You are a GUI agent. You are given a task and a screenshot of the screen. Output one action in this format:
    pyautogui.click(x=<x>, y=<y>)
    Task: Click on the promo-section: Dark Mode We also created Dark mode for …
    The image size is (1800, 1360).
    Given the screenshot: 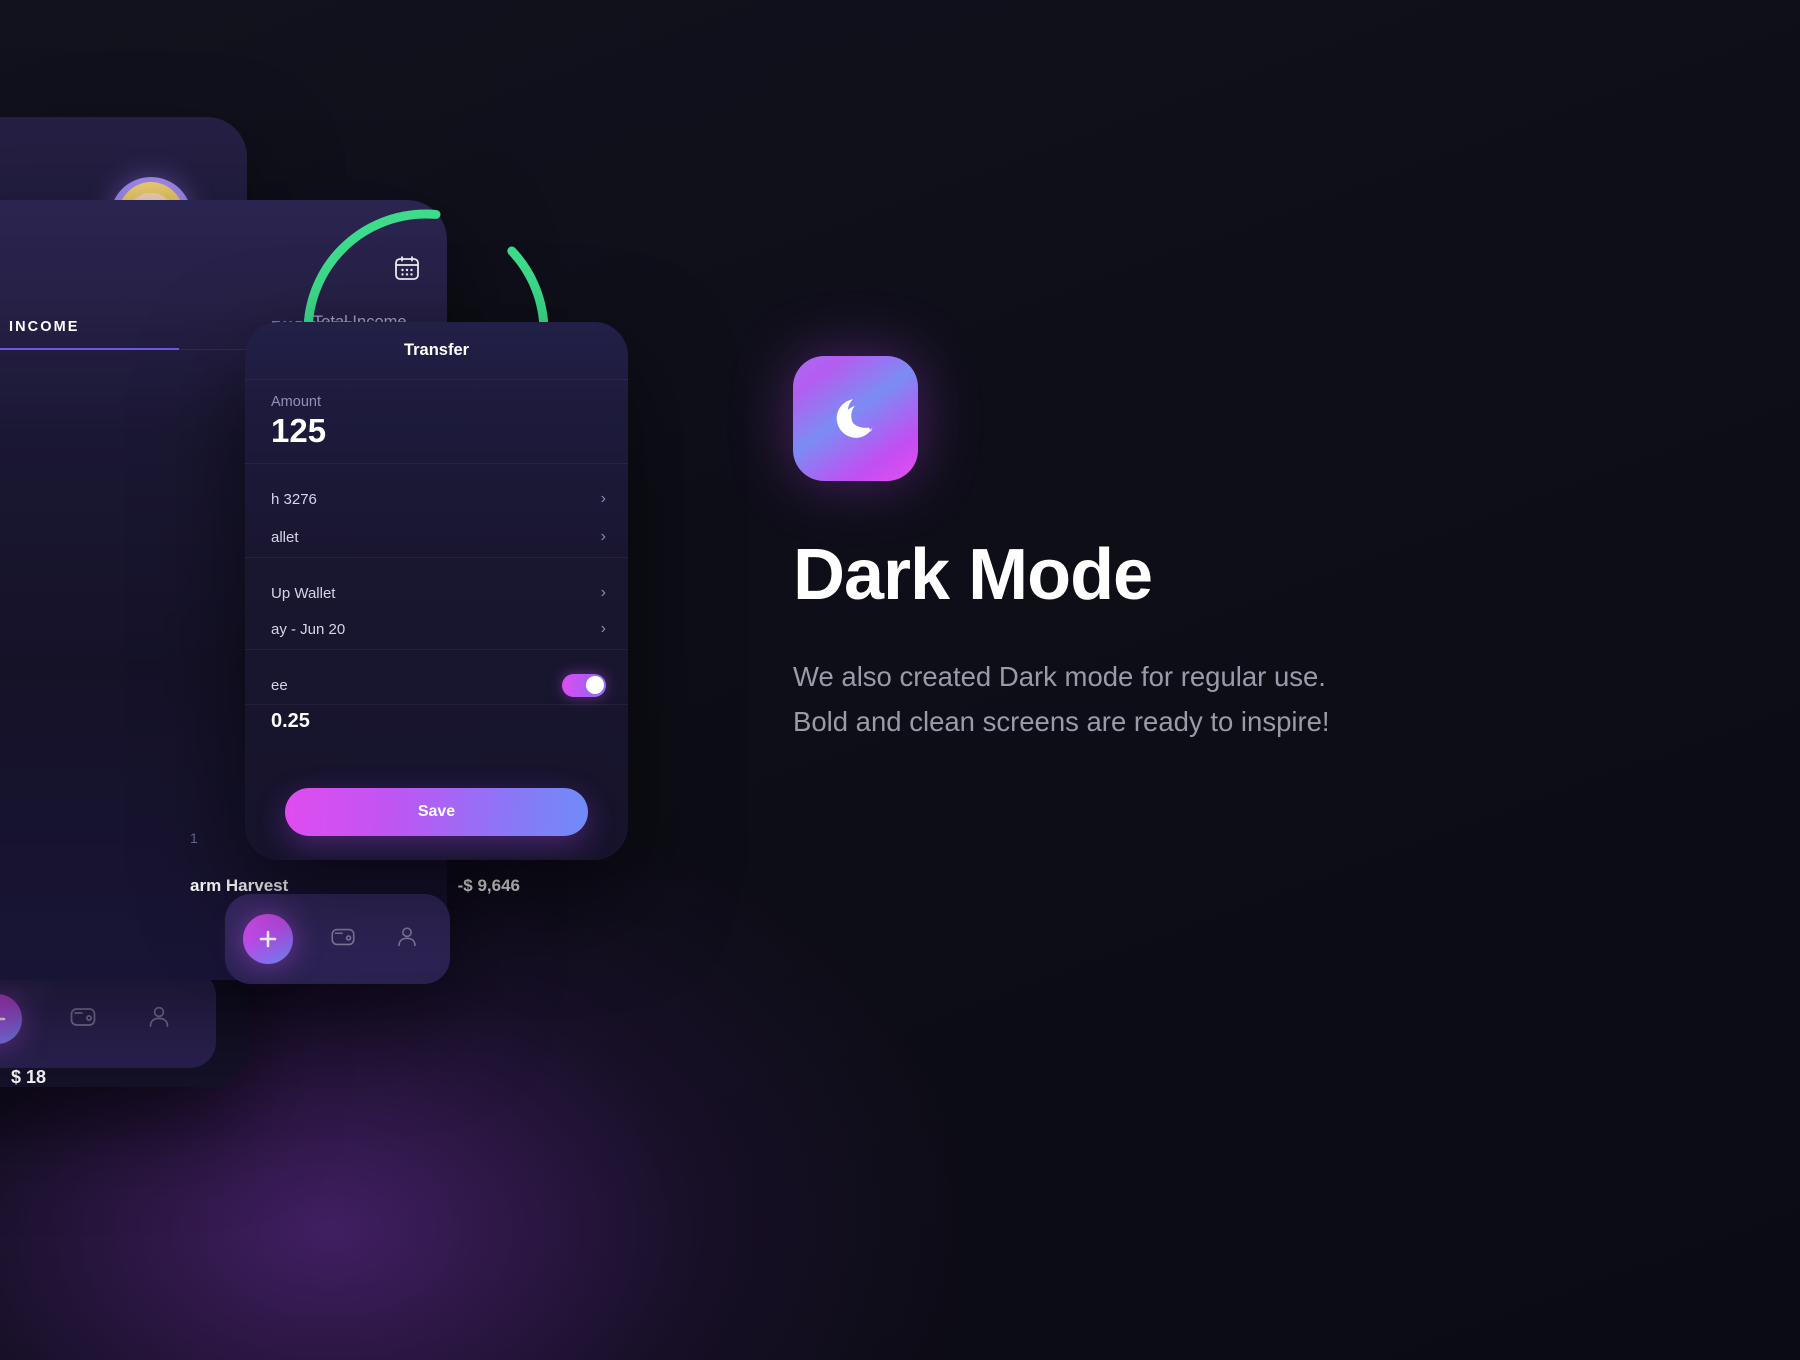 What is the action you would take?
    pyautogui.click(x=1143, y=550)
    